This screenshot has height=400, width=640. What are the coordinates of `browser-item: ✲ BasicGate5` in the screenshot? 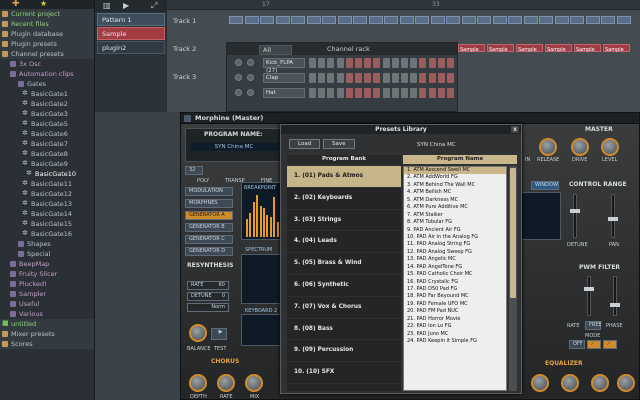 It's located at (47, 124).